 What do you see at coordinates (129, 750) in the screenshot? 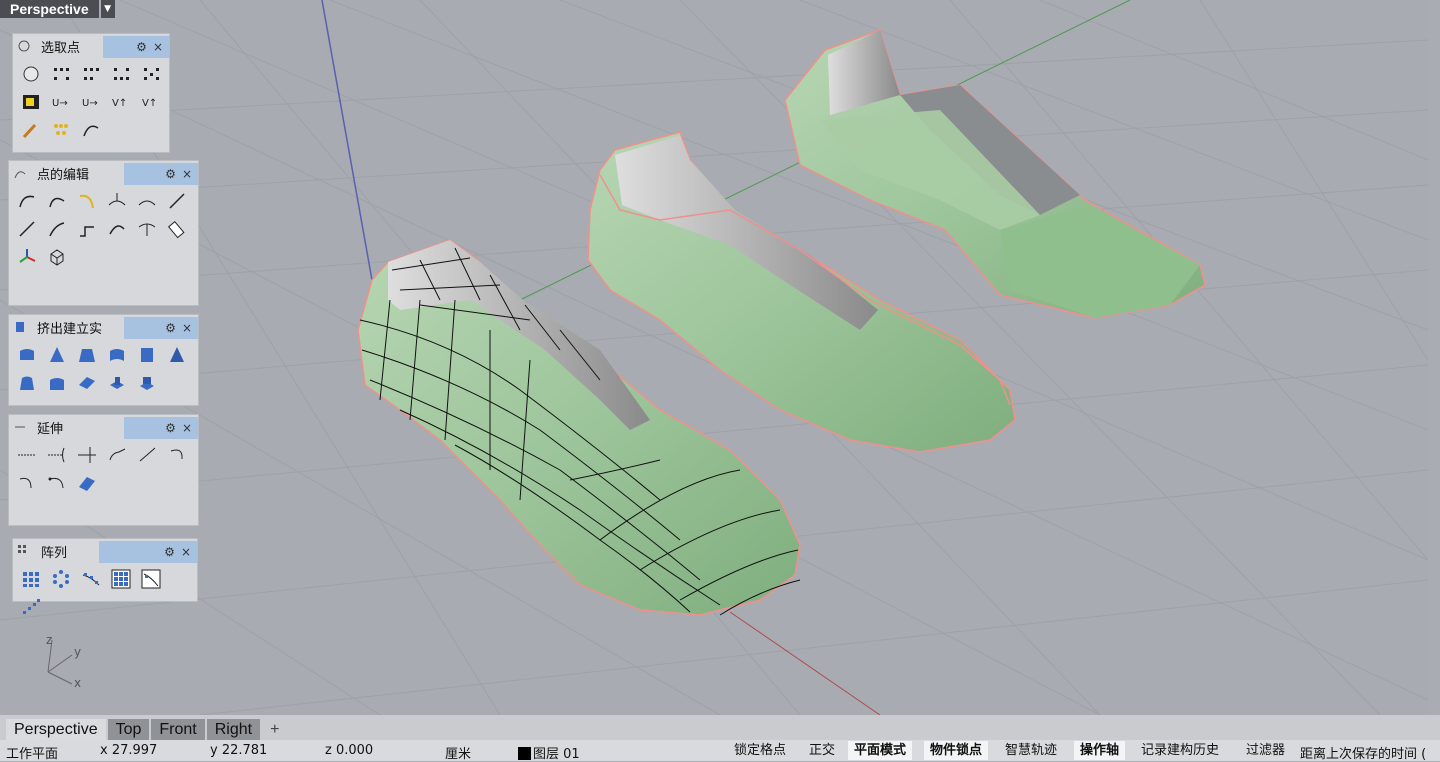
I see `x-coordinate: x 27.997` at bounding box center [129, 750].